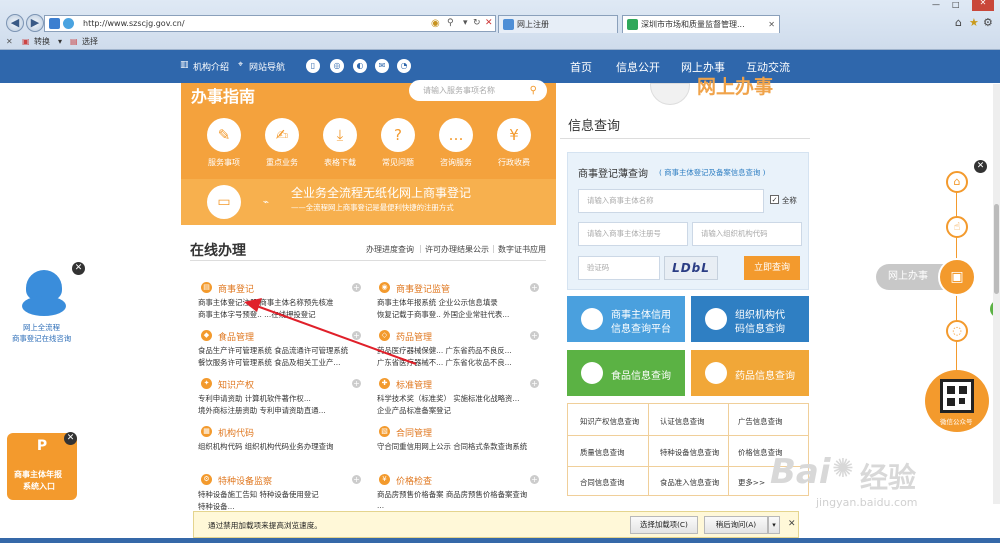 This screenshot has height=543, width=1000. I want to click on scrollbar, so click(996, 294).